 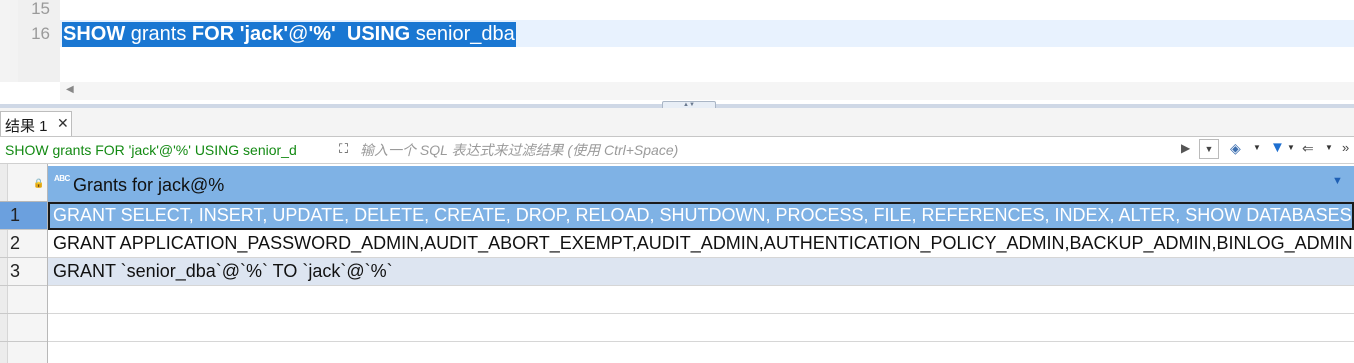 What do you see at coordinates (9, 41) in the screenshot?
I see `editor-fold-strip` at bounding box center [9, 41].